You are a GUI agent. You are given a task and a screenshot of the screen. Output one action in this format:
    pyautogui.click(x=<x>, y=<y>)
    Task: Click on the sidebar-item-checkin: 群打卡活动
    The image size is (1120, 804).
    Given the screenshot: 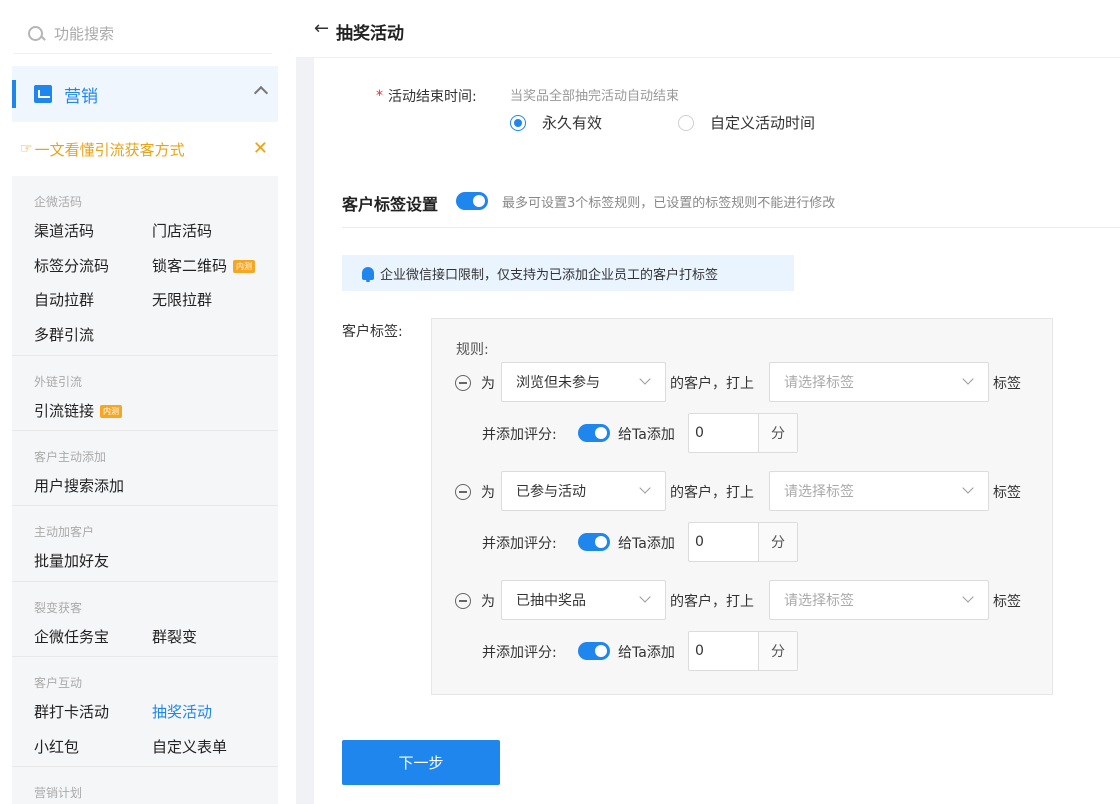 What is the action you would take?
    pyautogui.click(x=71, y=711)
    